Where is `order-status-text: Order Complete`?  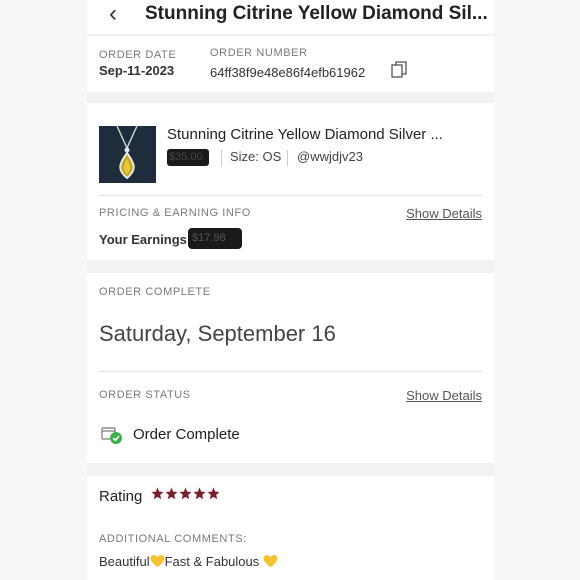 order-status-text: Order Complete is located at coordinates (186, 434).